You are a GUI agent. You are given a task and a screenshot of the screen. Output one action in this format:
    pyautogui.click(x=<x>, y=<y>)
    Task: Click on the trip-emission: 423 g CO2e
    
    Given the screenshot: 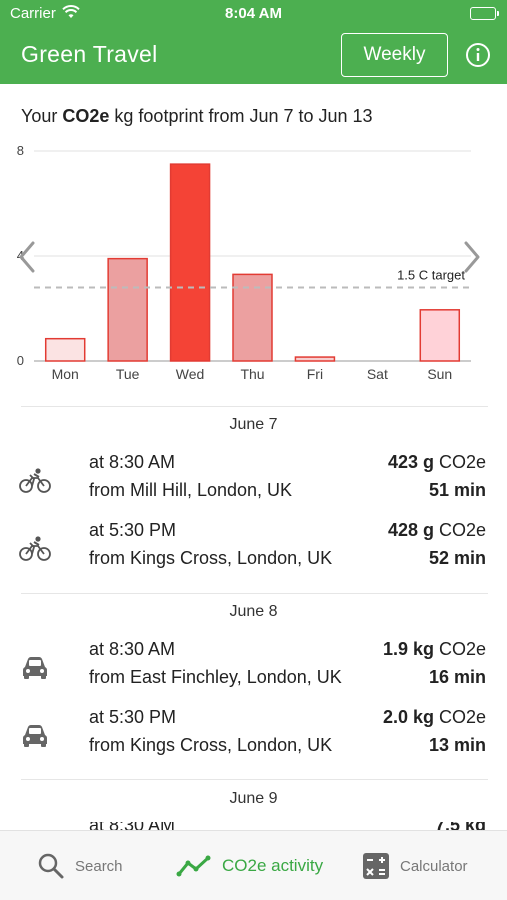 What is the action you would take?
    pyautogui.click(x=437, y=462)
    